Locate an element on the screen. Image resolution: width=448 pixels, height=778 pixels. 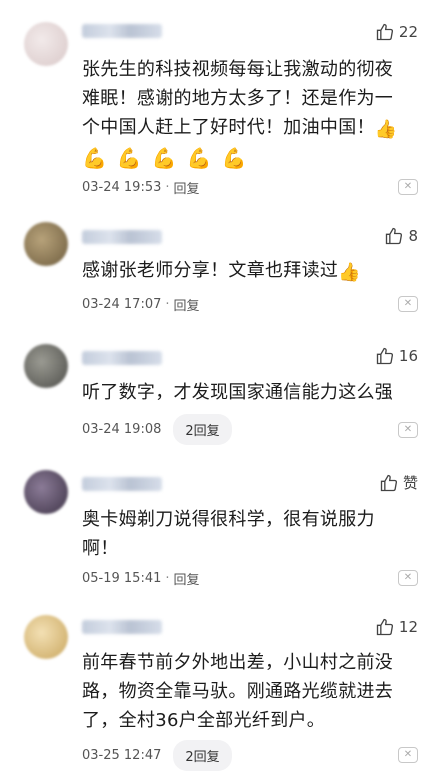
like-button: 8 is located at coordinates (401, 236).